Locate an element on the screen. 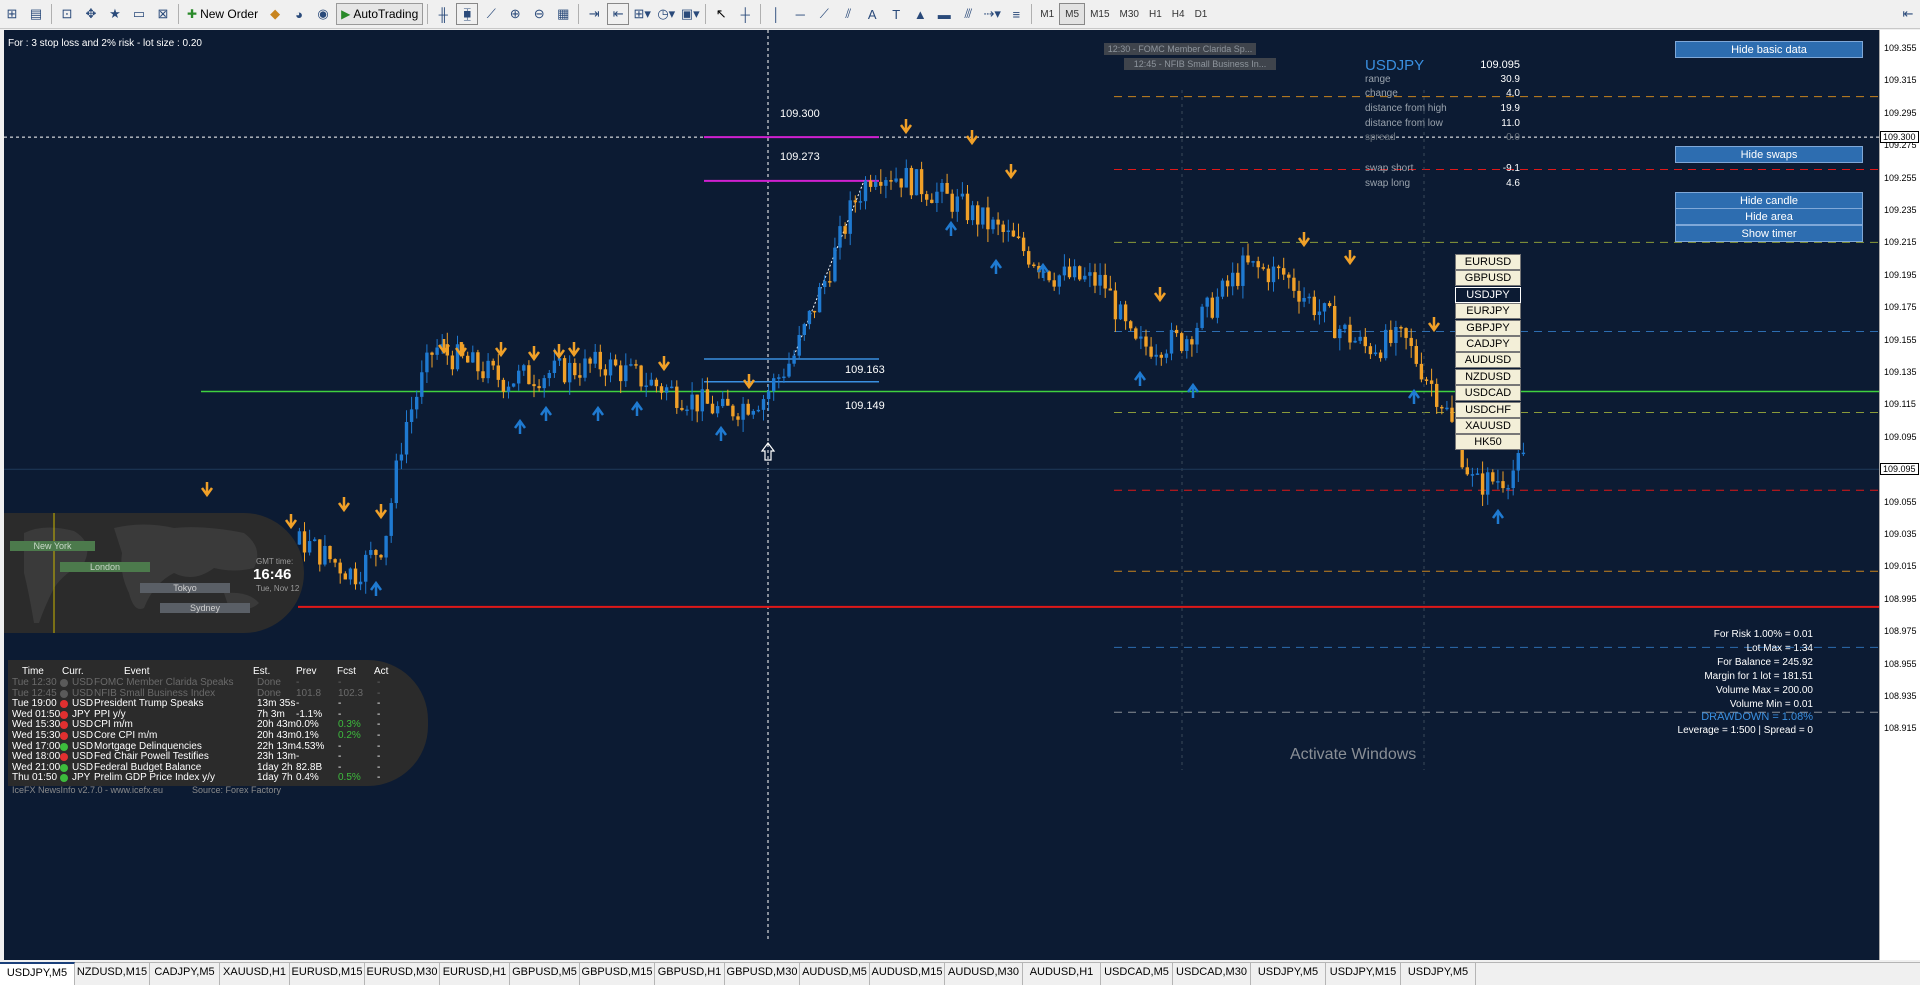 The width and height of the screenshot is (1920, 985). signals-icon: ◕ is located at coordinates (299, 14).